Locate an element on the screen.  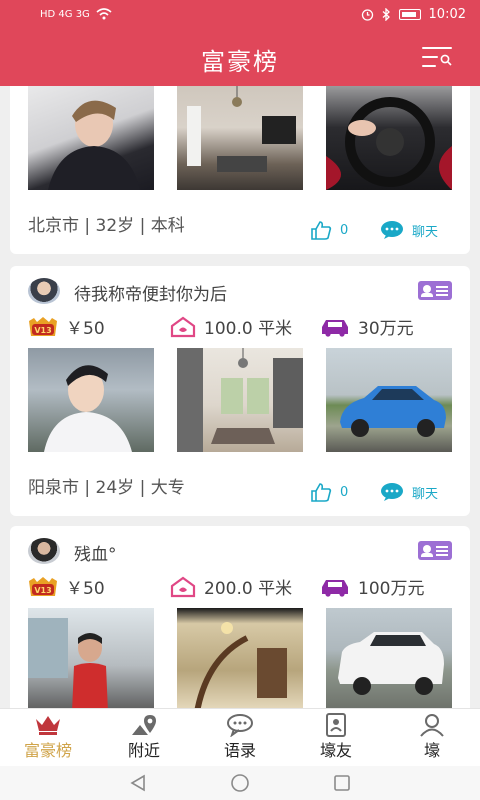
crown-icon is located at coordinates (48, 725).